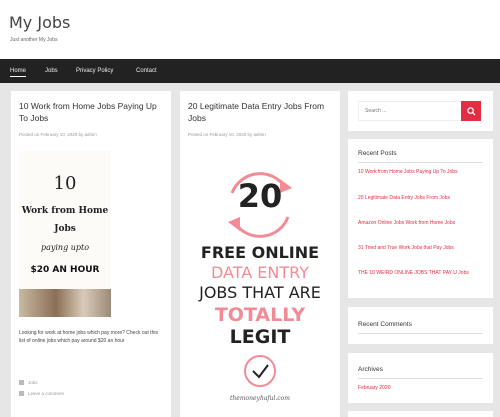 The height and width of the screenshot is (417, 500). I want to click on nav-item-jobs: Jobs, so click(51, 71).